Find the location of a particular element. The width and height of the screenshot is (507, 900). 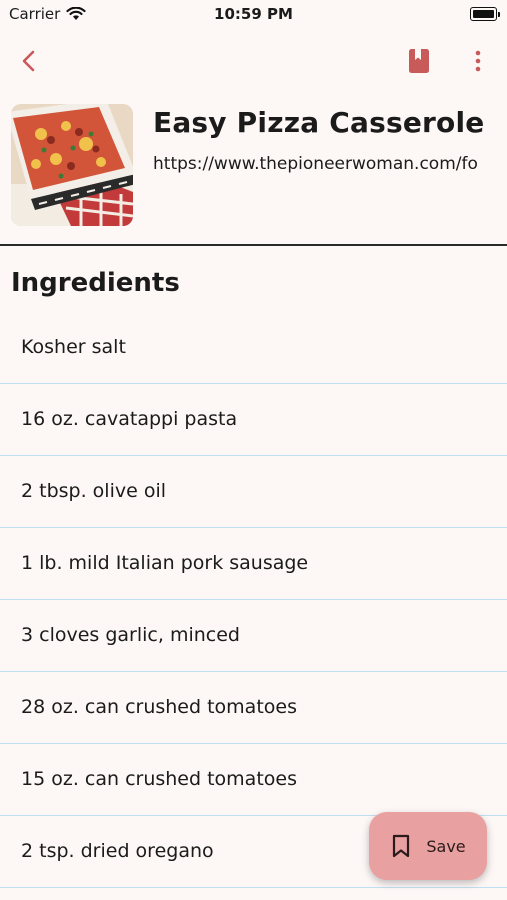

ingredient-text: 2 tsp. dried oregano is located at coordinates (117, 851).